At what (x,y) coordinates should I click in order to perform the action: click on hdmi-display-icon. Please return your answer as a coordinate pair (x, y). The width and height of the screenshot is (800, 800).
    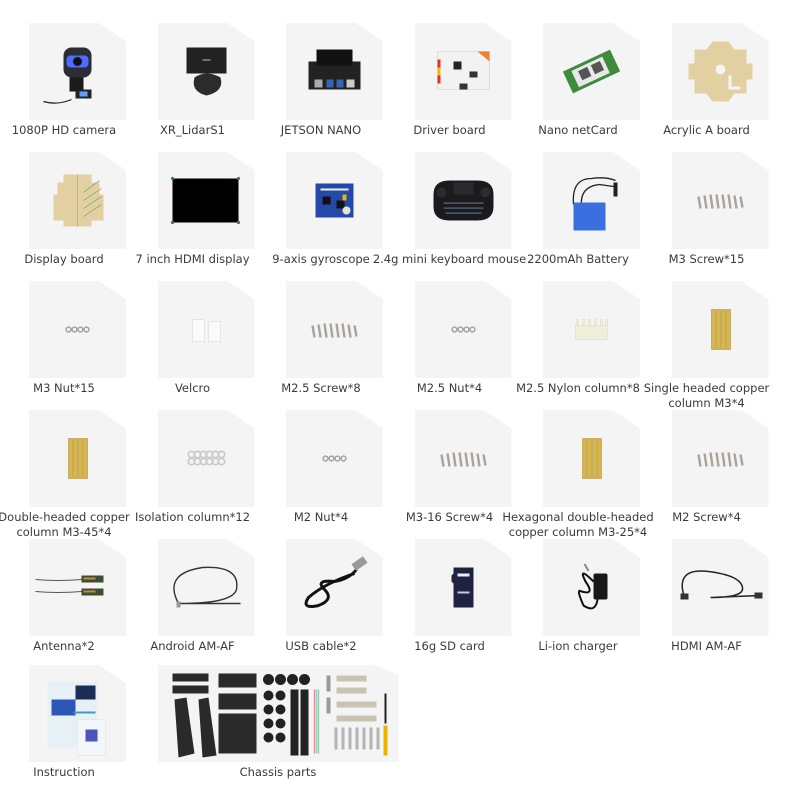
    Looking at the image, I should click on (205, 200).